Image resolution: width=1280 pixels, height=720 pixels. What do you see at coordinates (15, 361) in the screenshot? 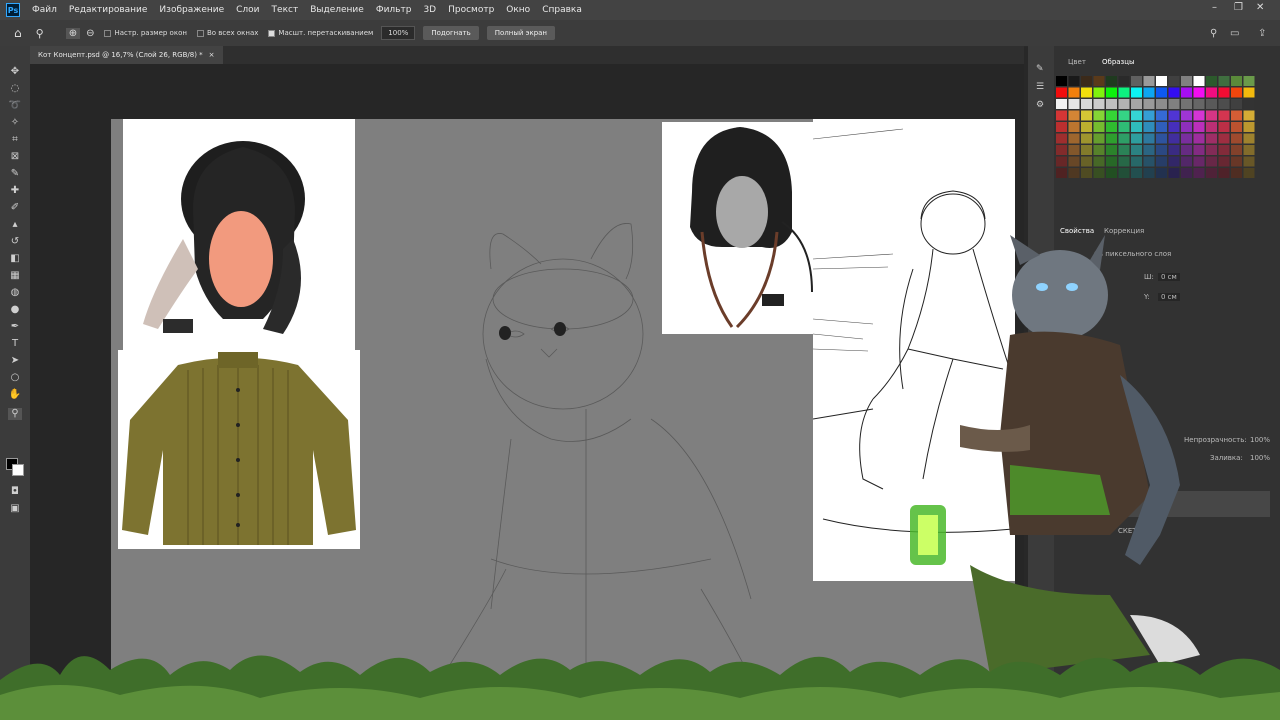
I see `path-select-icon: ➤` at bounding box center [15, 361].